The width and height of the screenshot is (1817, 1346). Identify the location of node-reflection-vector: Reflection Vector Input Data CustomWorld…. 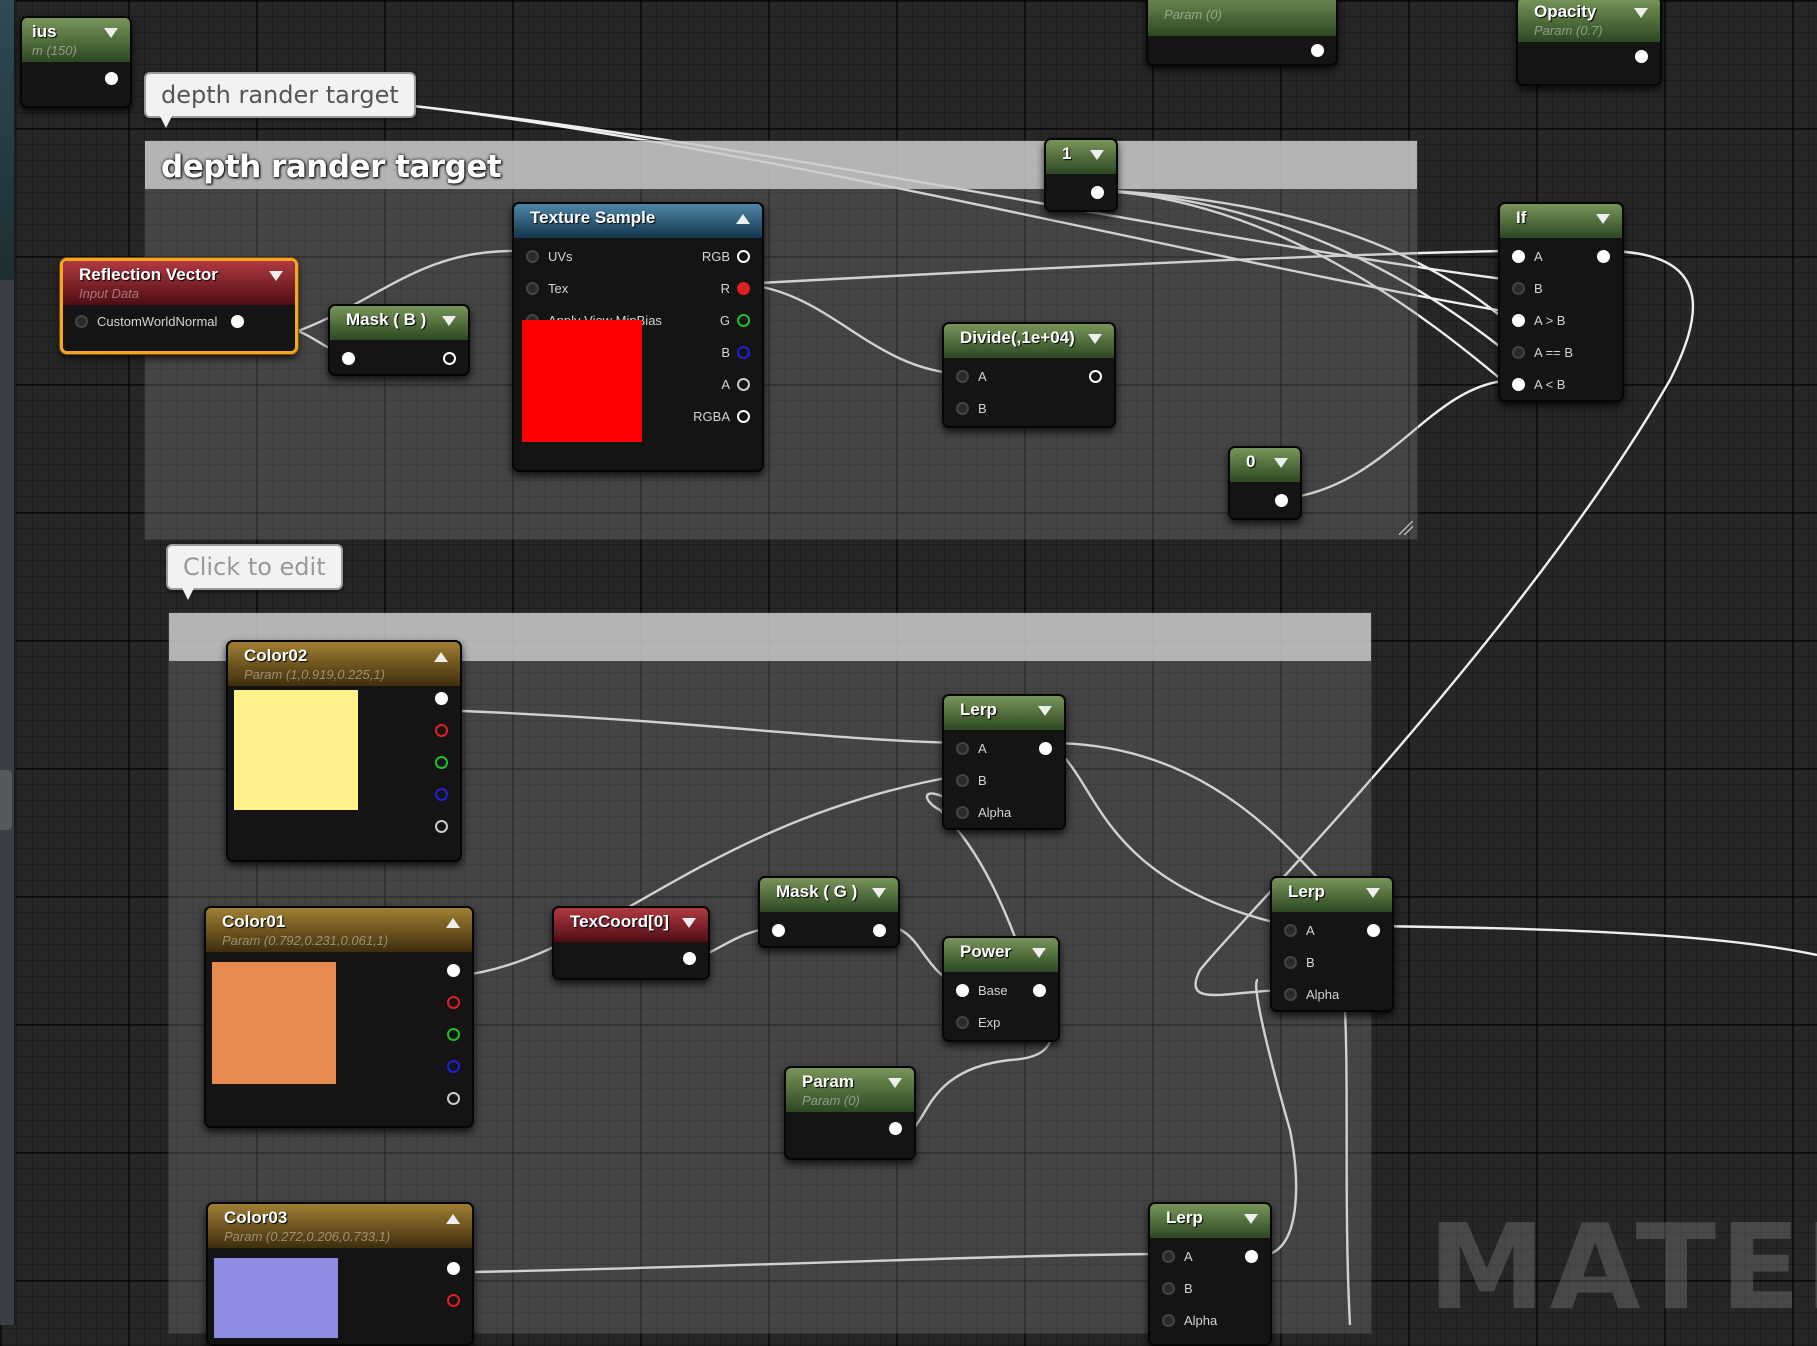
(179, 306).